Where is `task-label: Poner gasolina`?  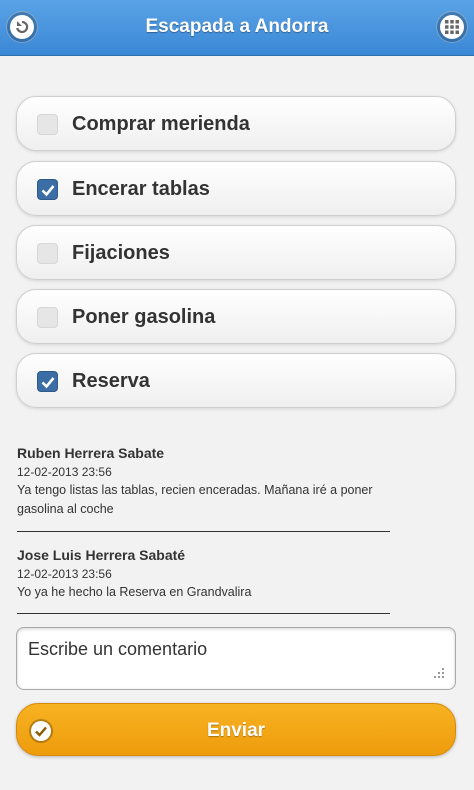
task-label: Poner gasolina is located at coordinates (144, 317).